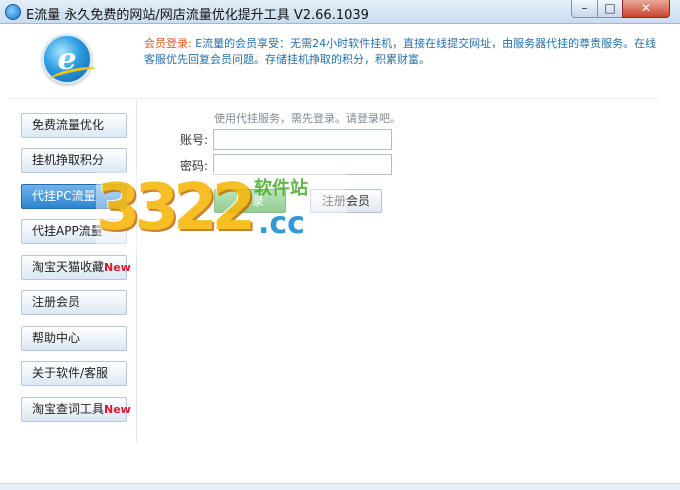 This screenshot has height=490, width=680. What do you see at coordinates (136, 271) in the screenshot?
I see `sidebar-divider` at bounding box center [136, 271].